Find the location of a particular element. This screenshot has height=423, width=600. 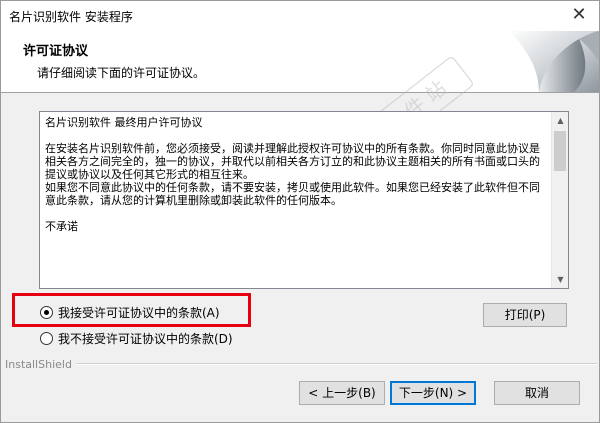

scroll-thumb is located at coordinates (560, 151).